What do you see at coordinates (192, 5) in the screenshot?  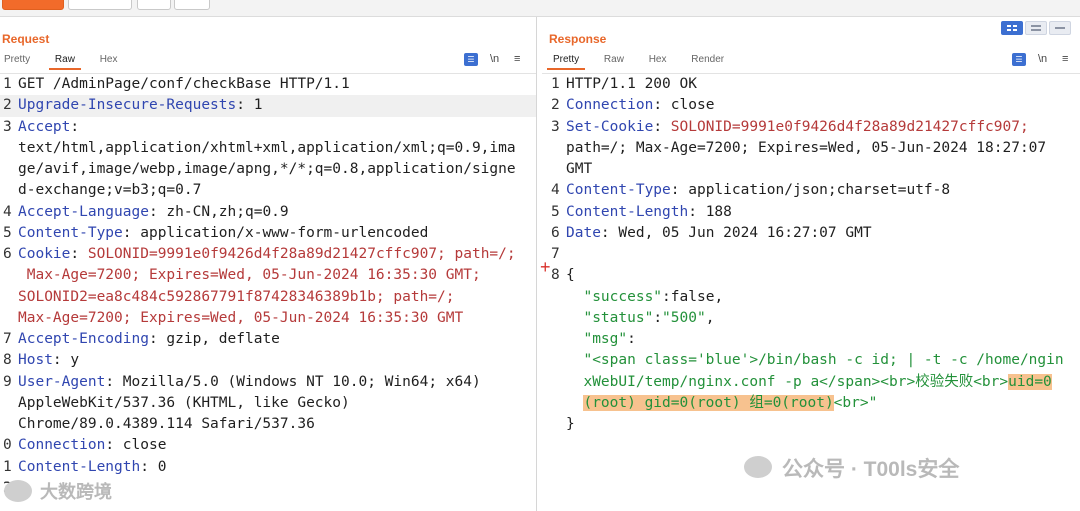 I see `forward-button` at bounding box center [192, 5].